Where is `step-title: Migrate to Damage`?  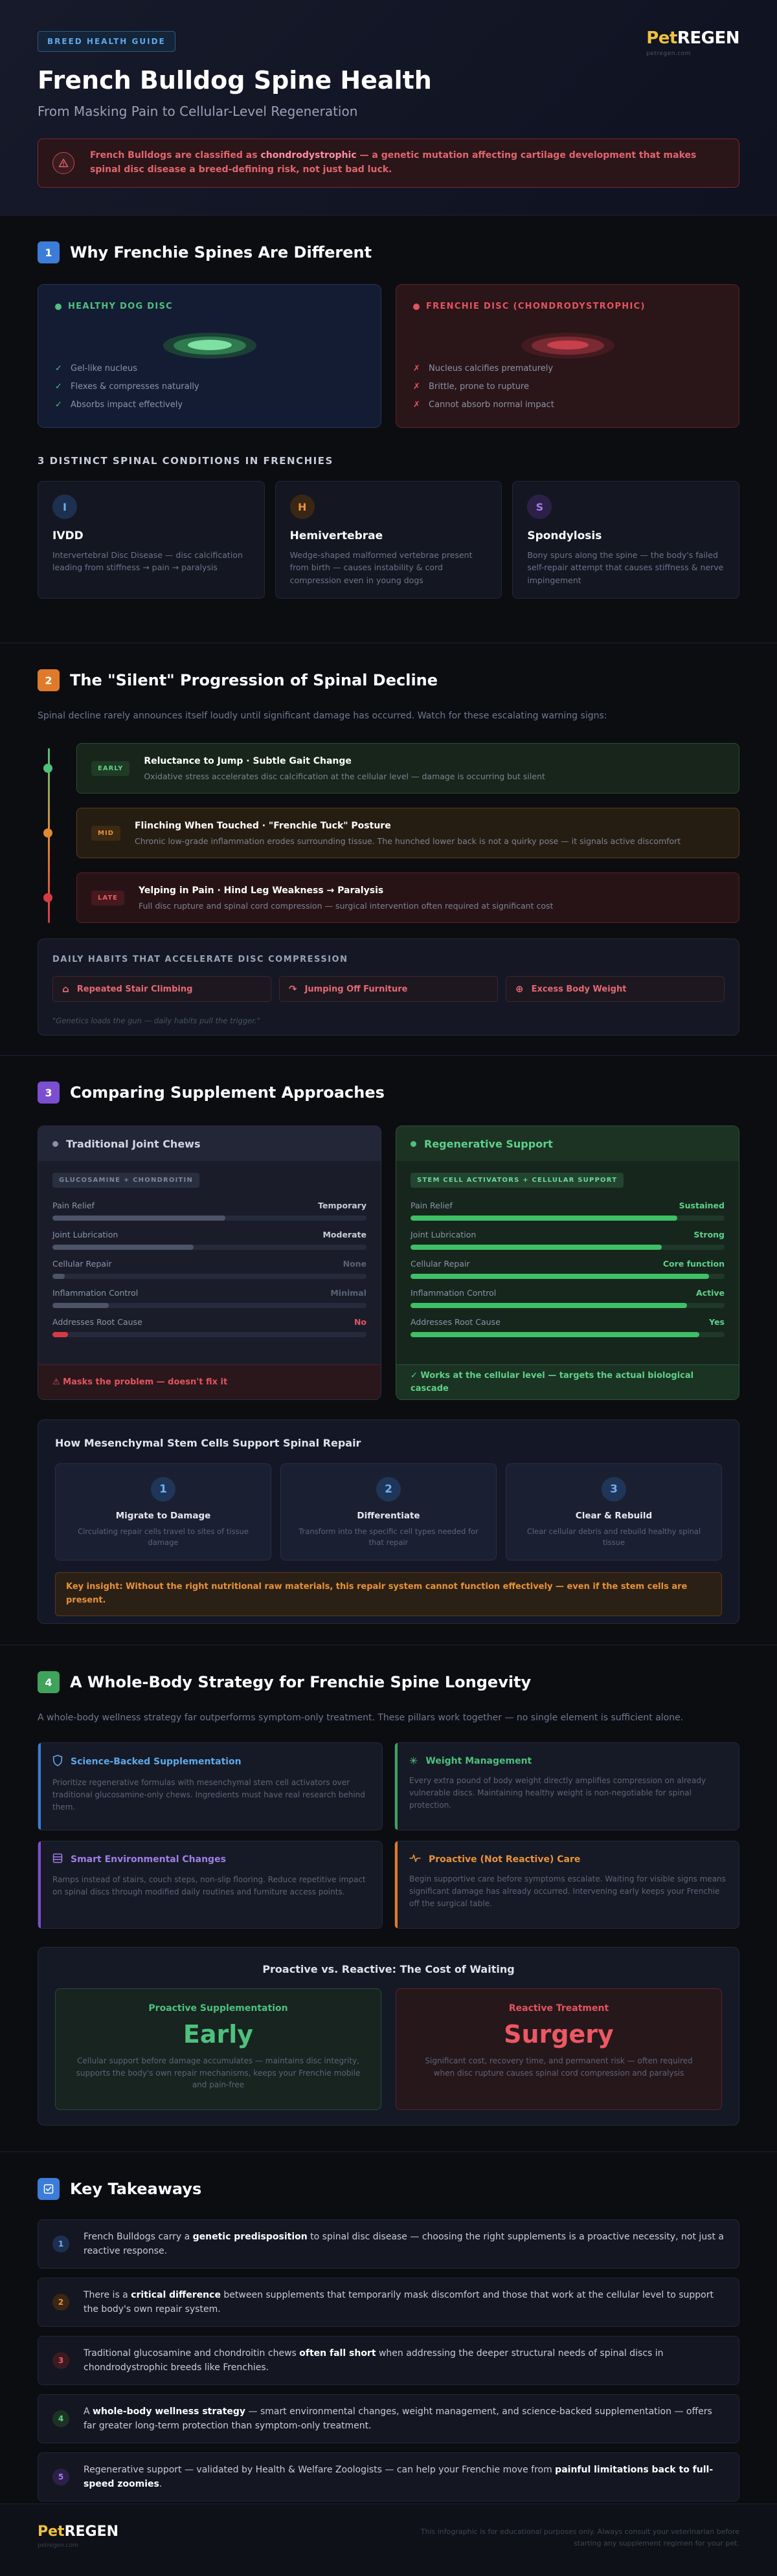
step-title: Migrate to Damage is located at coordinates (163, 1516).